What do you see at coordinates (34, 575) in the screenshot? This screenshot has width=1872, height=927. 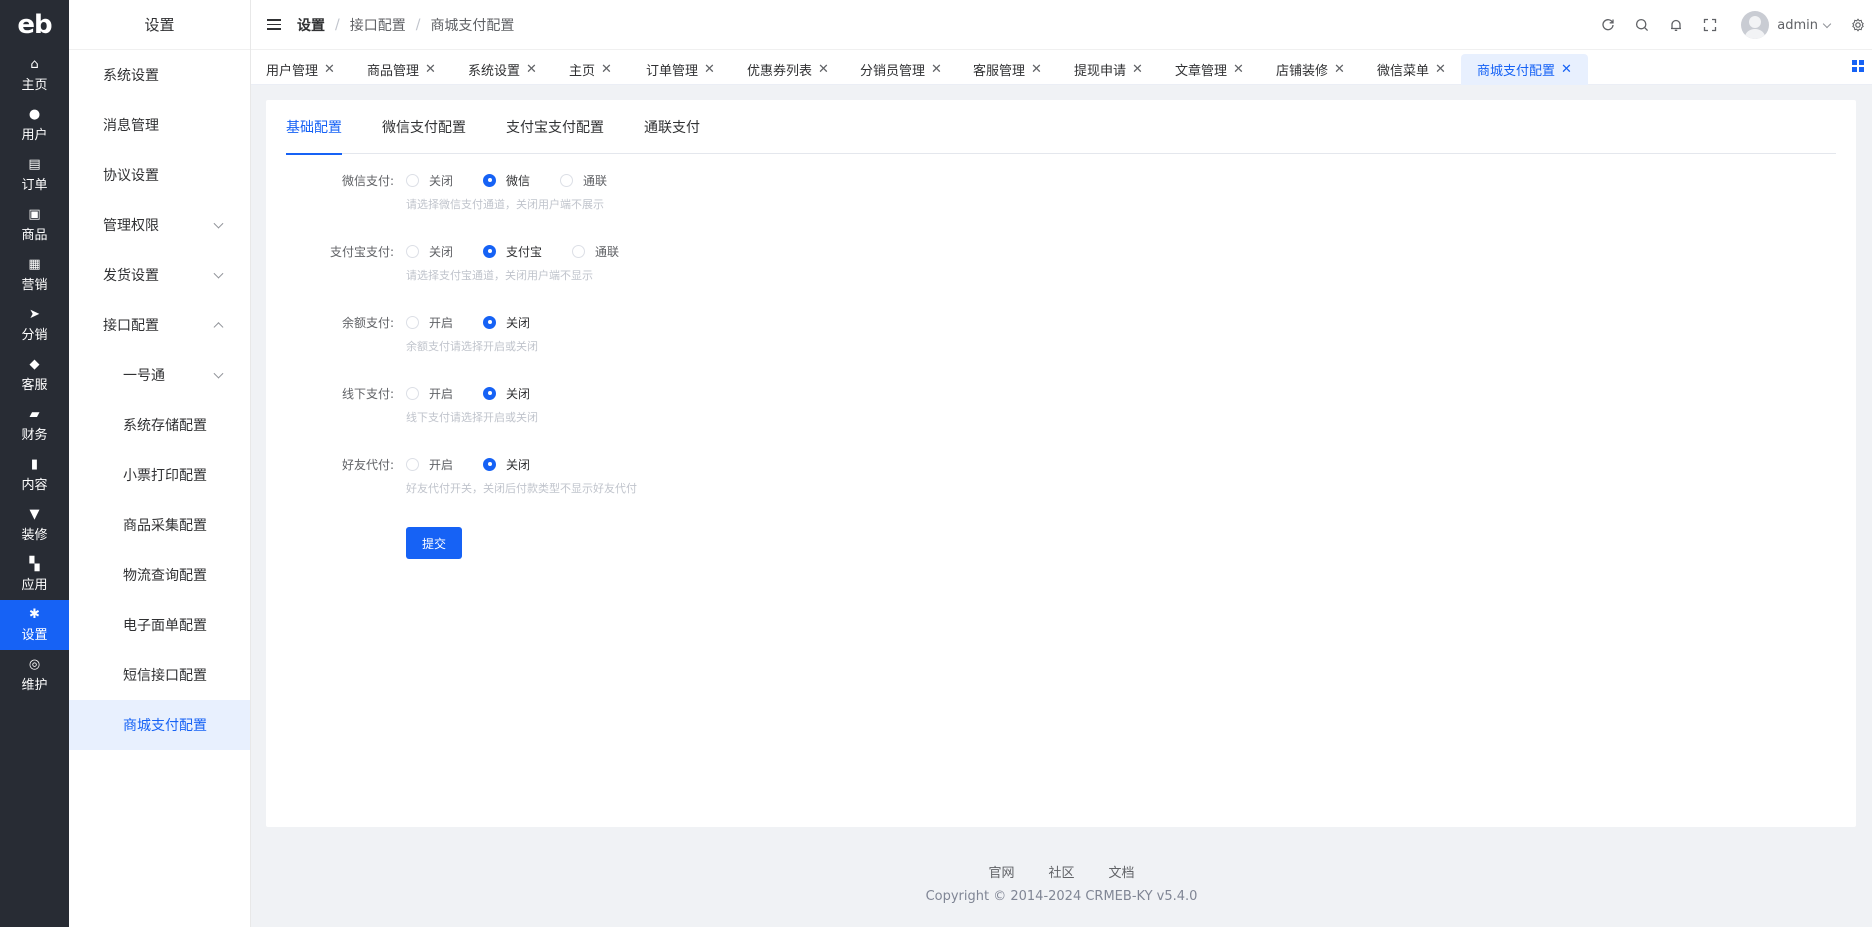 I see `rail-item-apps: ▚ 应用` at bounding box center [34, 575].